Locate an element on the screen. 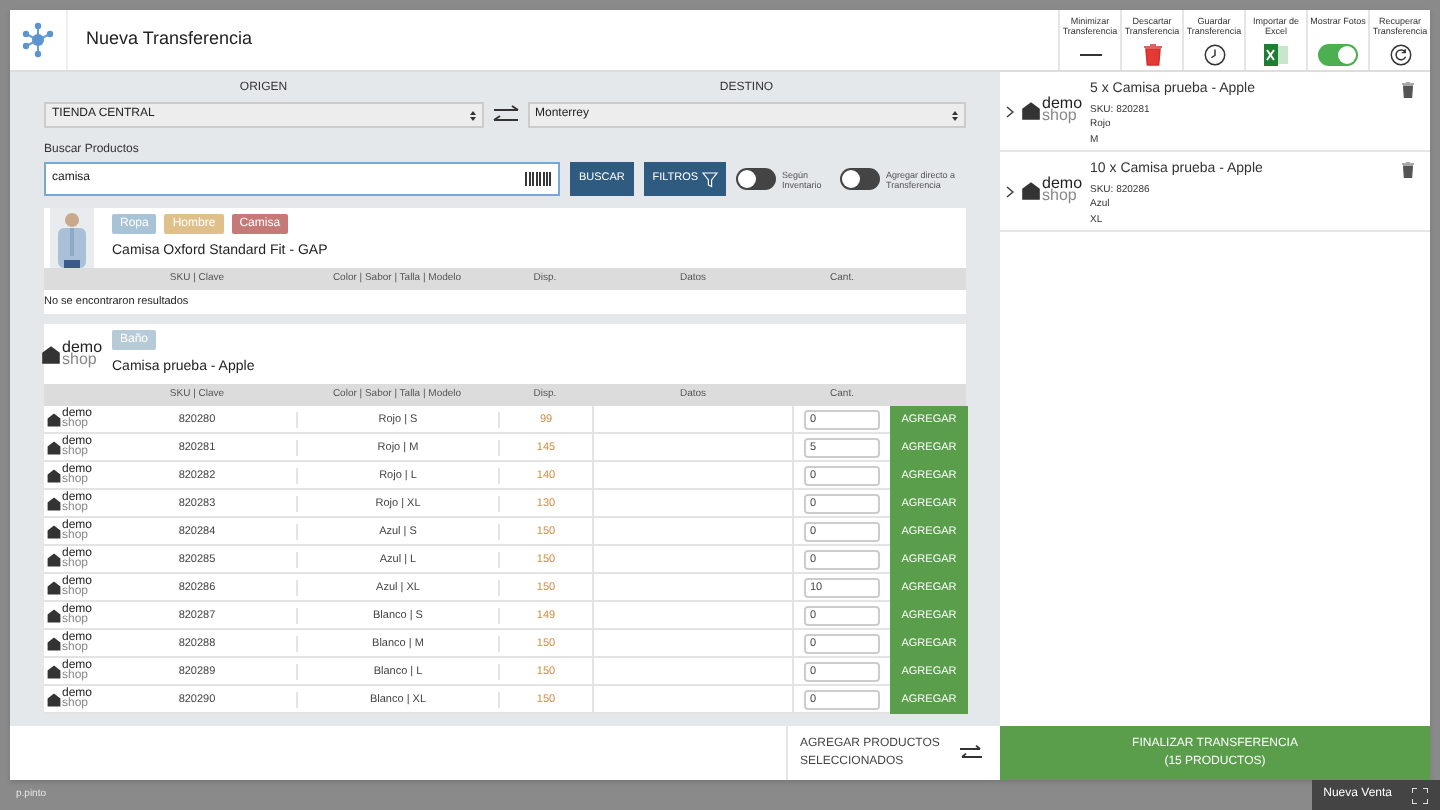 The image size is (1440, 810). window-title: Nueva Transferencia is located at coordinates (169, 39).